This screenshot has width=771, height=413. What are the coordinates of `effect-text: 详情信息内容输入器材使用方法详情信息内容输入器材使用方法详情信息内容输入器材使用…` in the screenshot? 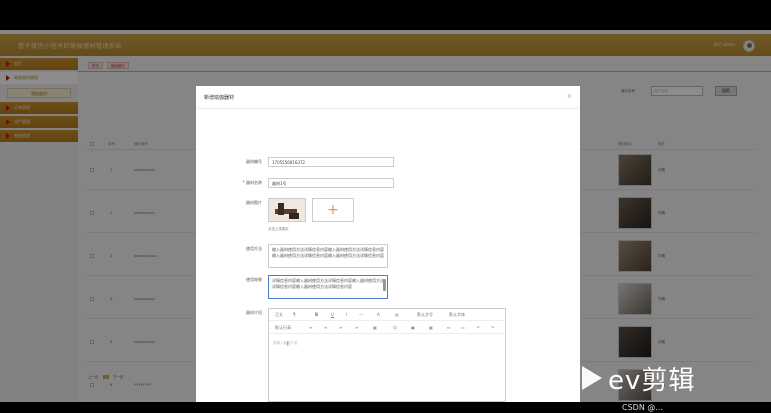 It's located at (328, 283).